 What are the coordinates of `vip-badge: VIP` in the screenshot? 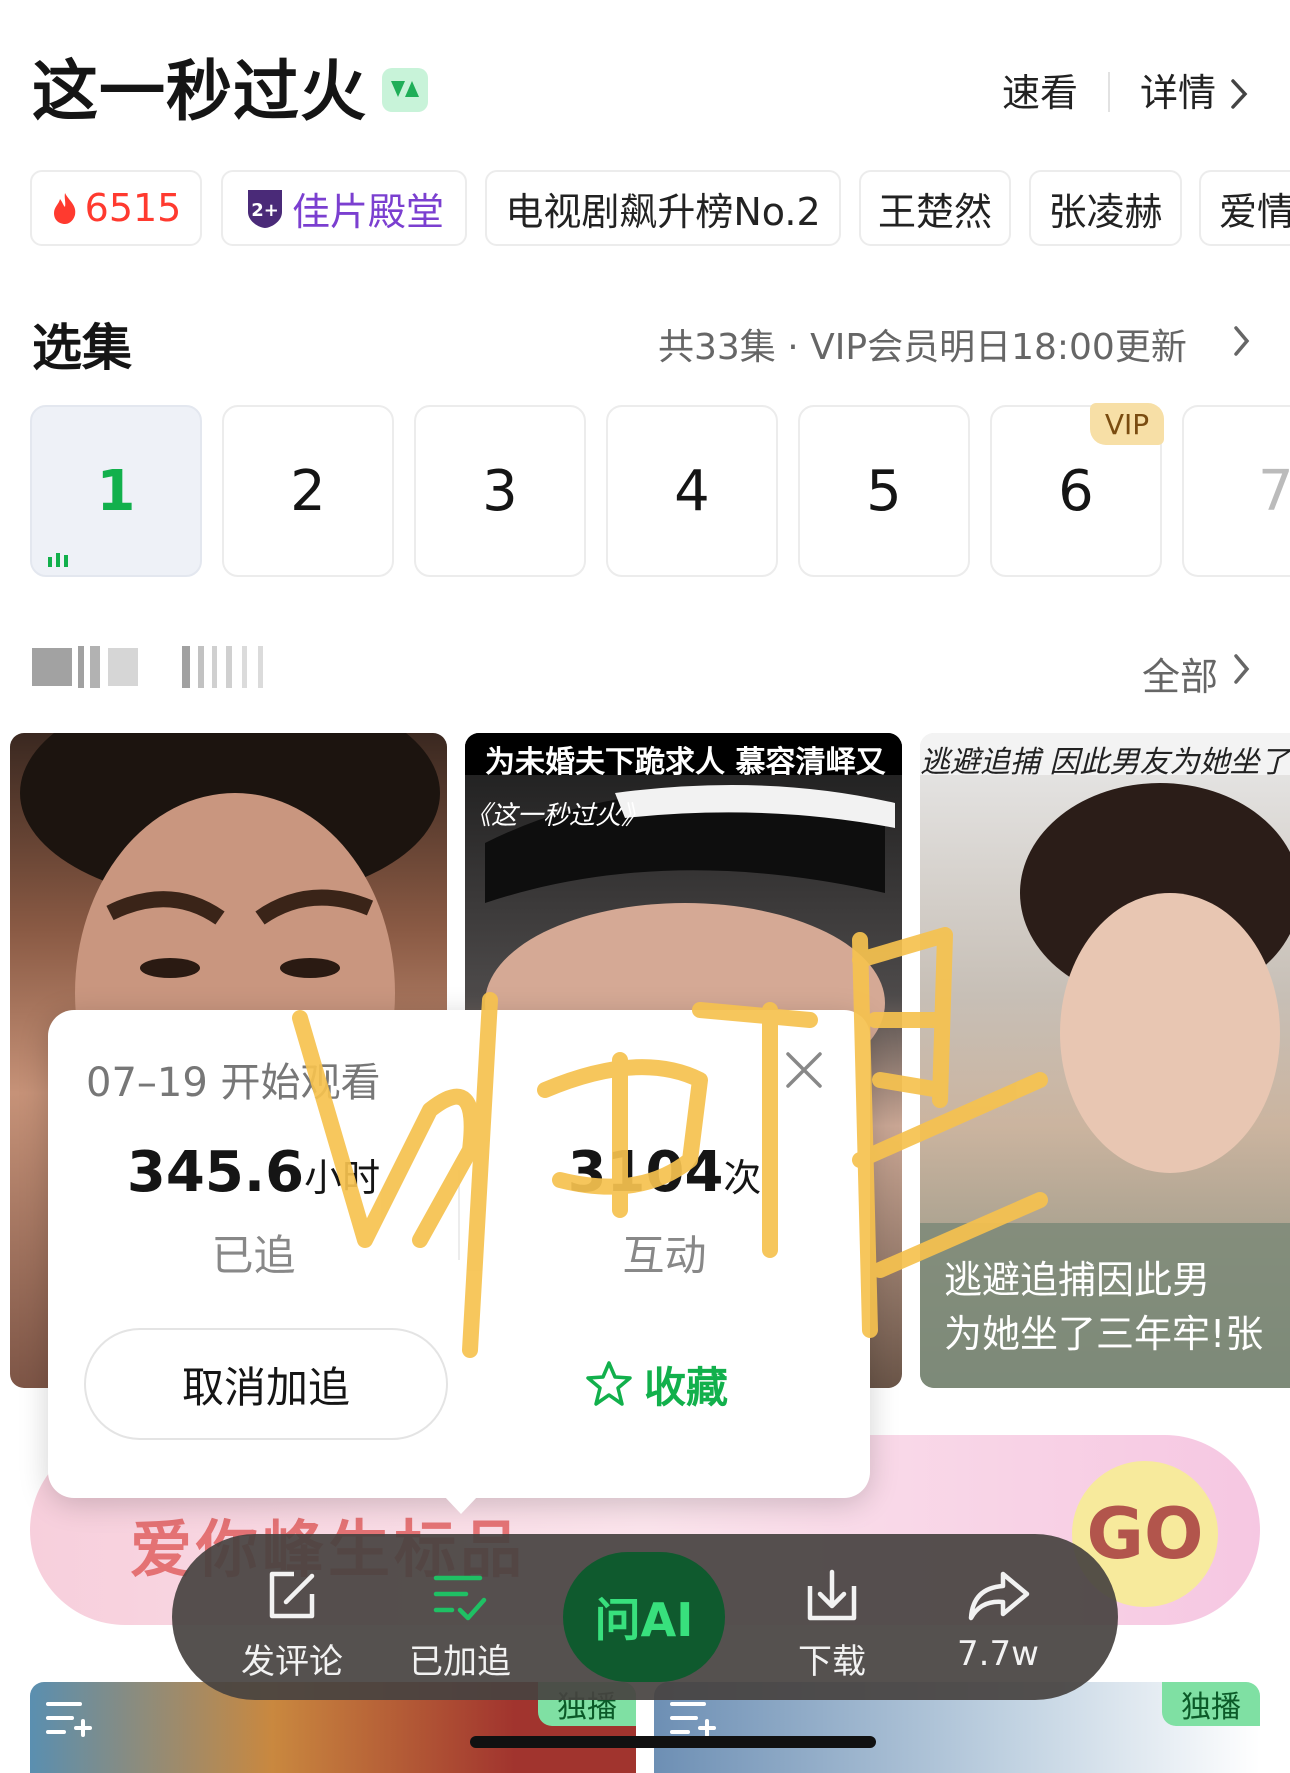 It's located at (1127, 424).